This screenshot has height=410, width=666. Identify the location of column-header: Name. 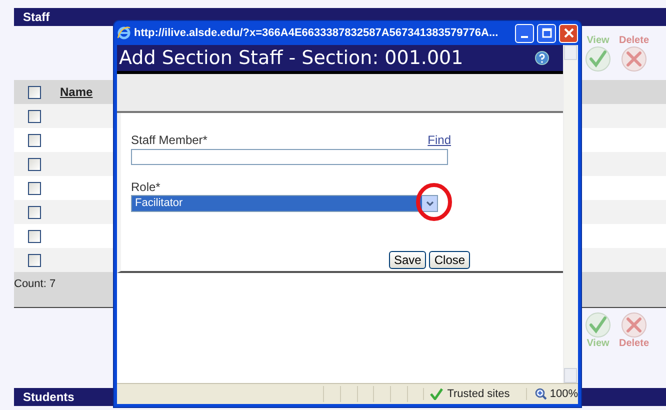
(73, 92).